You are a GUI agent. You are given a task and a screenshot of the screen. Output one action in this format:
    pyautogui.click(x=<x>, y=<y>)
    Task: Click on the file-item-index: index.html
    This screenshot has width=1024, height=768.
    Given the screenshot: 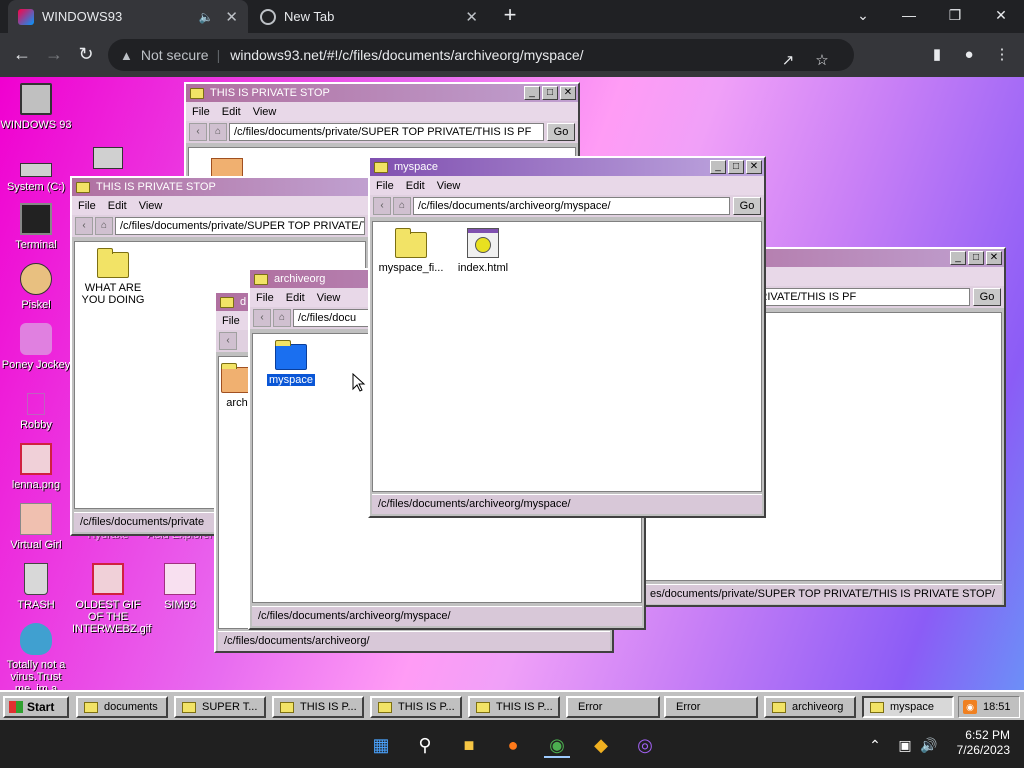 What is the action you would take?
    pyautogui.click(x=483, y=251)
    